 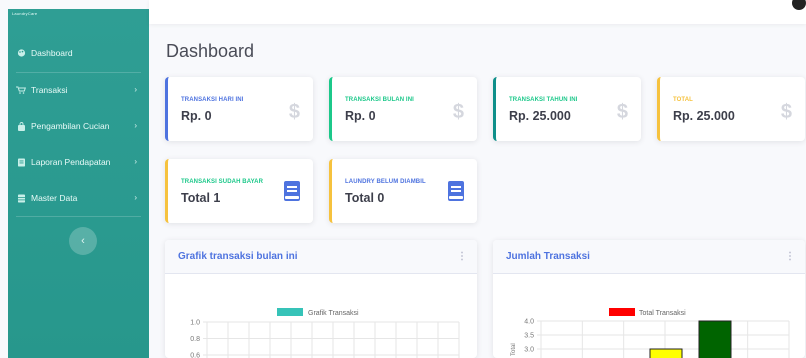 What do you see at coordinates (70, 126) in the screenshot?
I see `sidebar-item-label: Pengambilan Cucian` at bounding box center [70, 126].